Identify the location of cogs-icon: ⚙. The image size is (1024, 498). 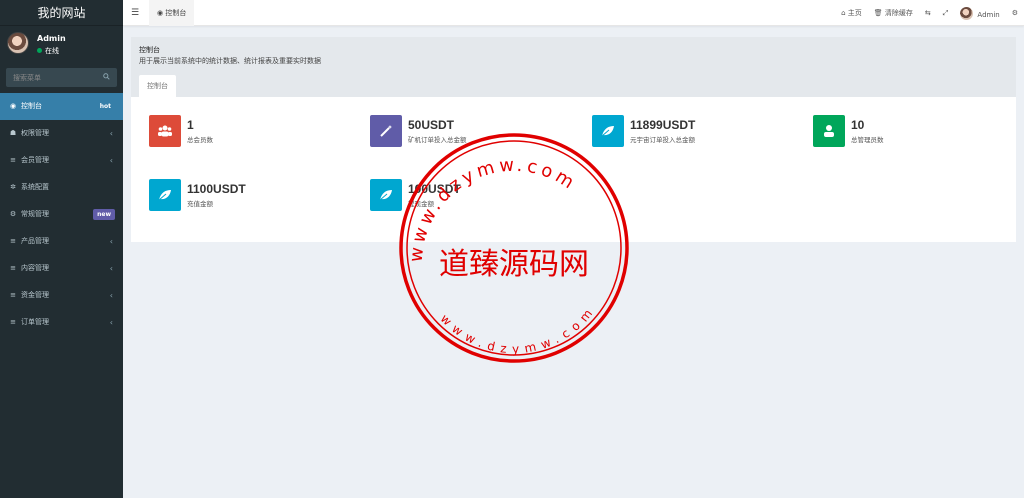
(13, 214).